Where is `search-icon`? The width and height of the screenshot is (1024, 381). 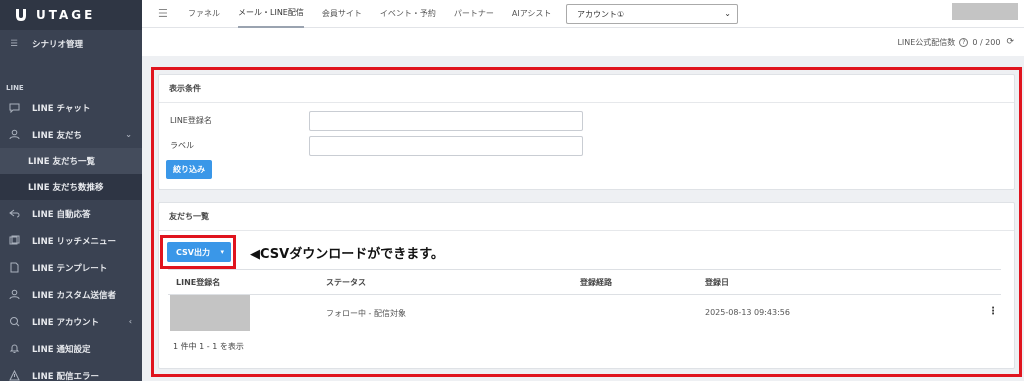 search-icon is located at coordinates (14, 322).